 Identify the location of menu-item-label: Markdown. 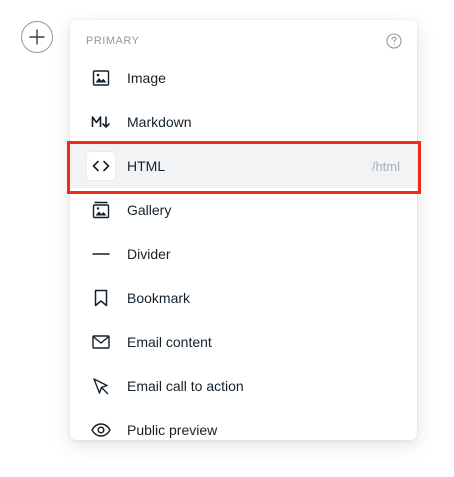
(159, 122).